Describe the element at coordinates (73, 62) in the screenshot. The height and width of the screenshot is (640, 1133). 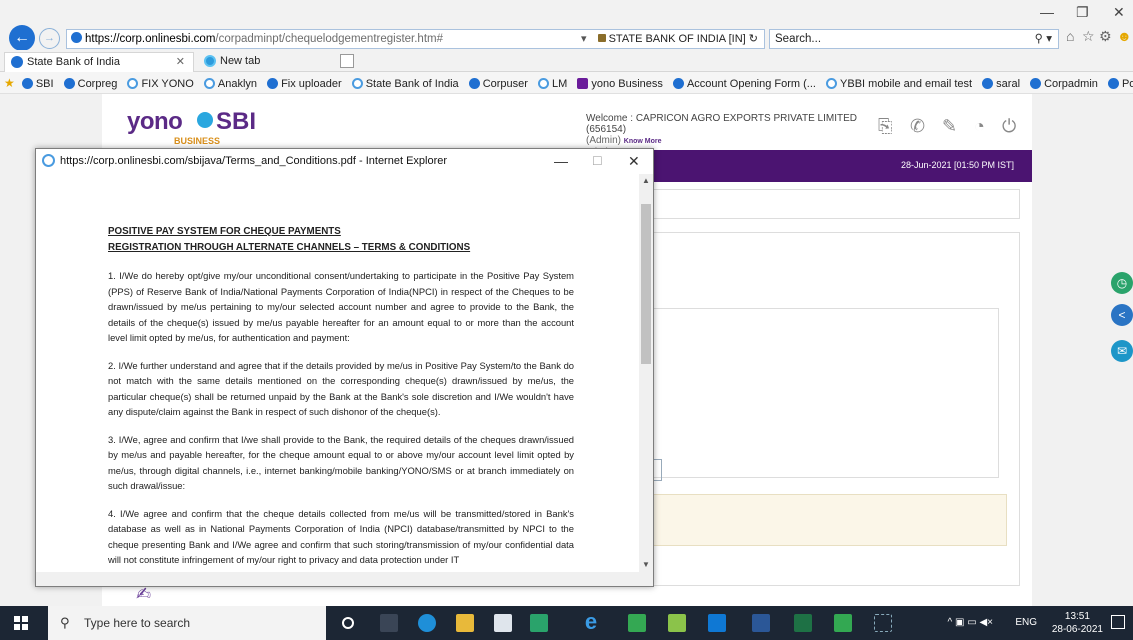
I see `tab-label: State Bank of India` at that location.